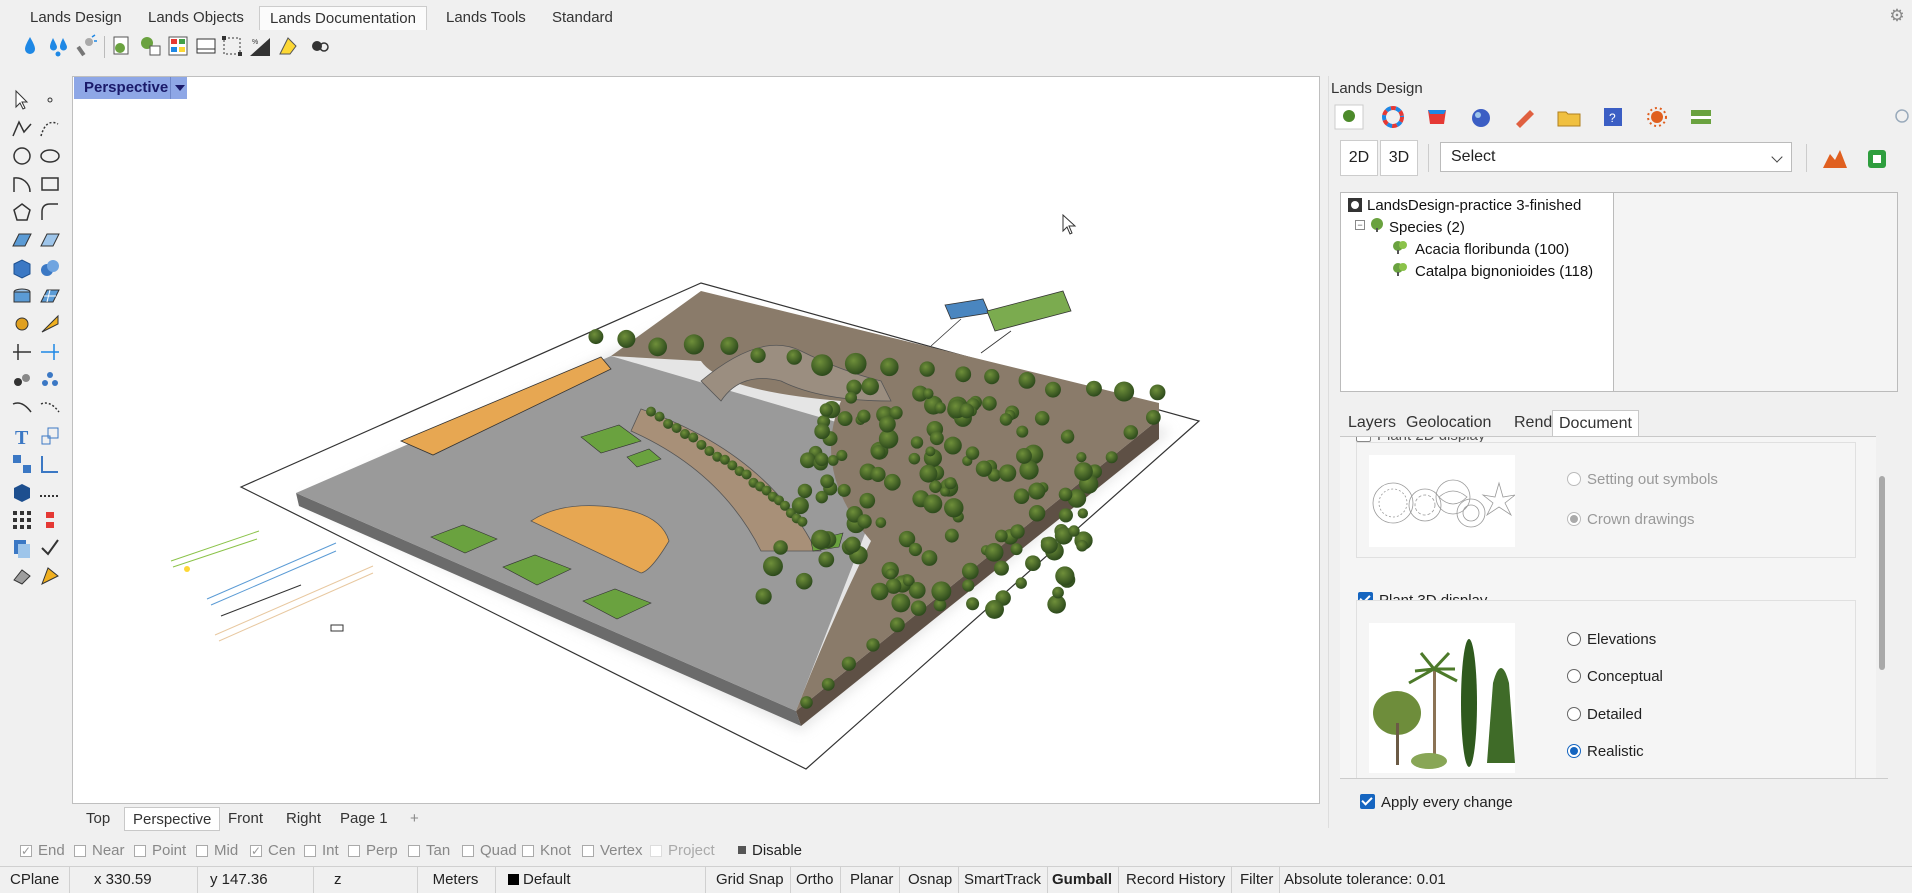 The height and width of the screenshot is (893, 1912). What do you see at coordinates (1605, 751) in the screenshot?
I see `radio-realistic: Realistic` at bounding box center [1605, 751].